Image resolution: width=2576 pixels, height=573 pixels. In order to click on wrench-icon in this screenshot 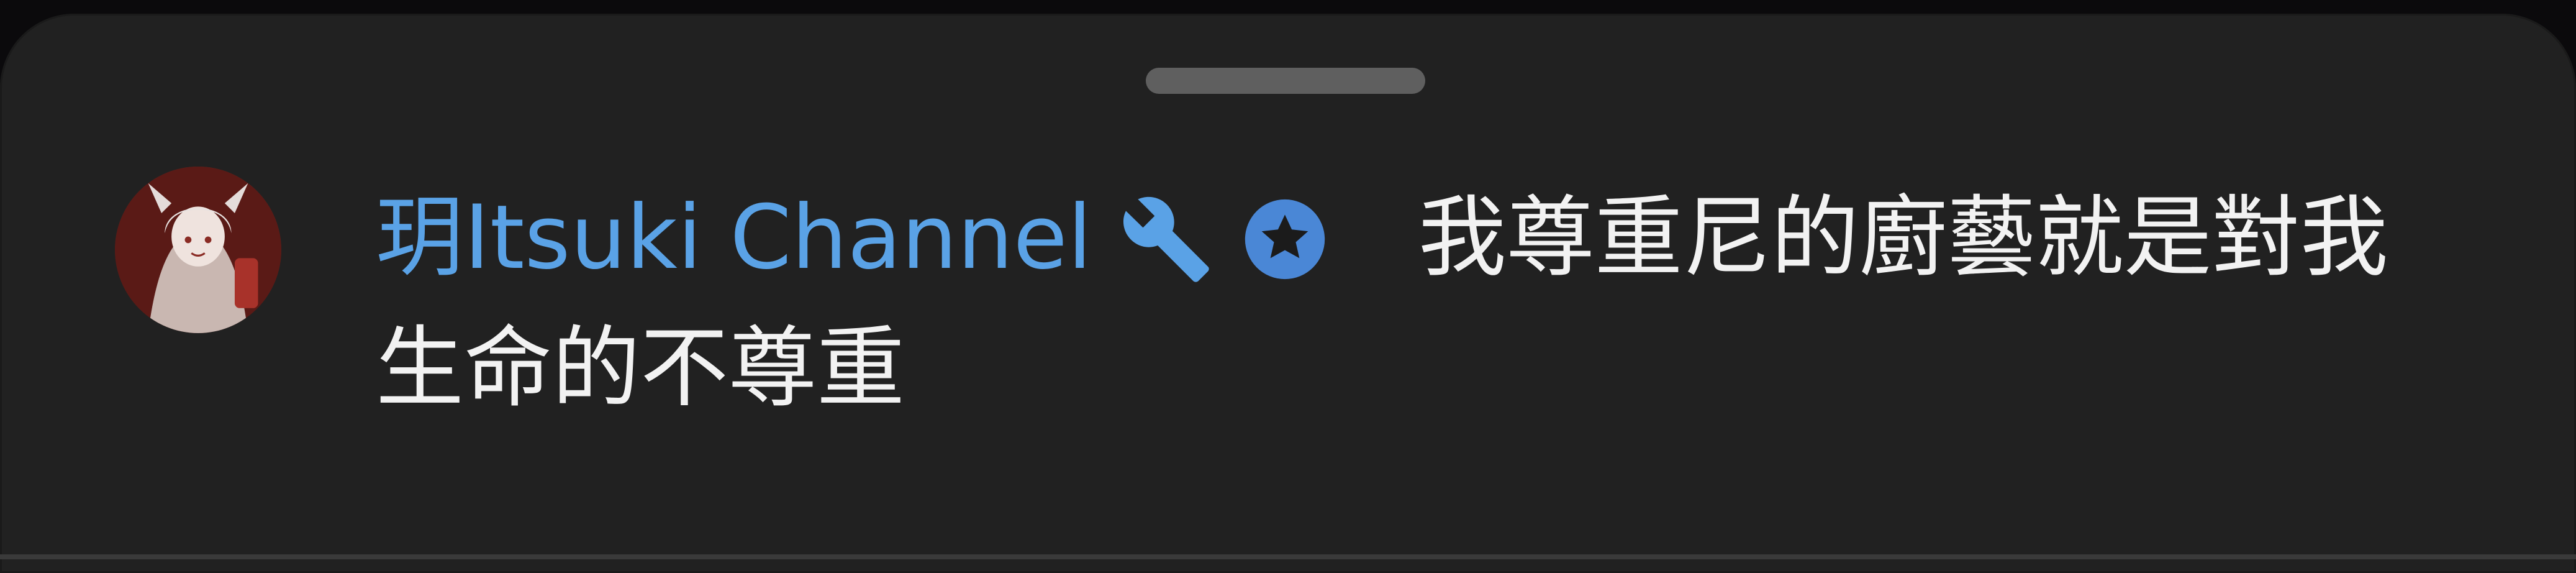, I will do `click(1166, 239)`.